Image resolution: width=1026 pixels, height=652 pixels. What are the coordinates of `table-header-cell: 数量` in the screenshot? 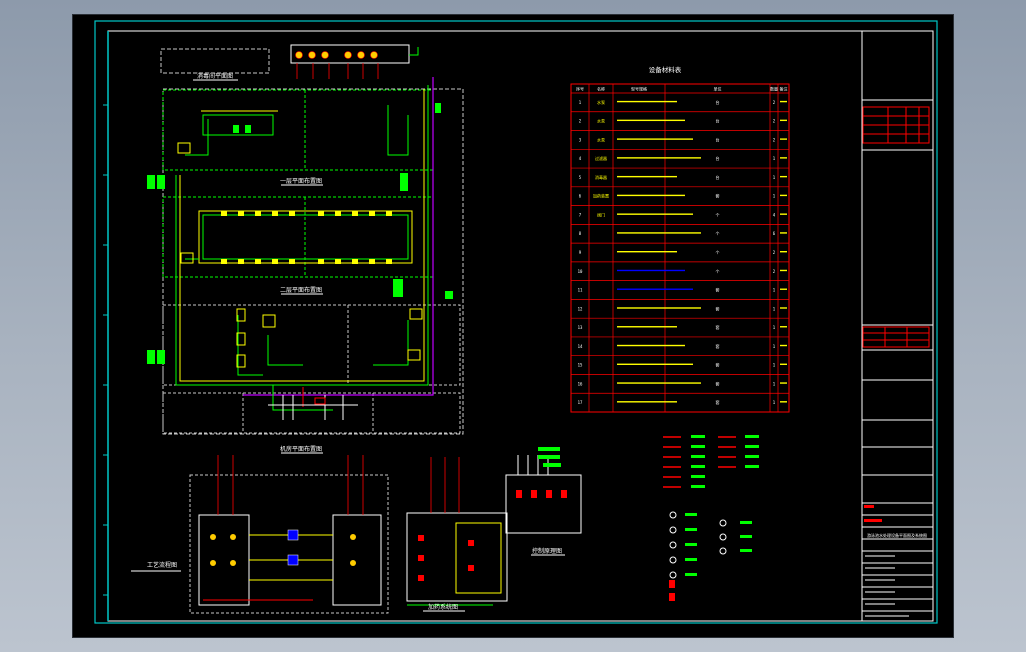 It's located at (774, 89).